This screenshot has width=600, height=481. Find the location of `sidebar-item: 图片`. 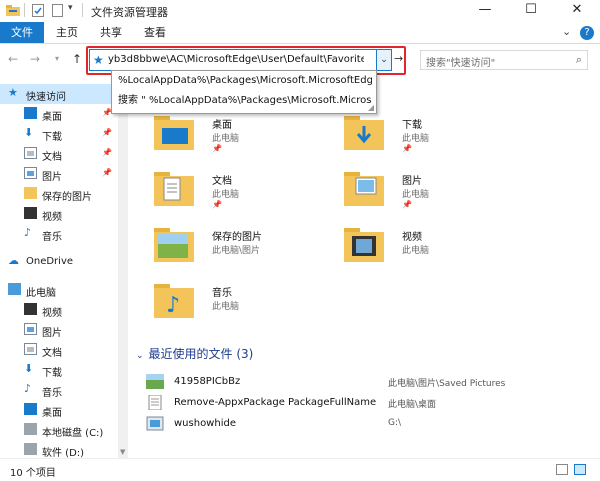

sidebar-item: 图片 is located at coordinates (59, 330).